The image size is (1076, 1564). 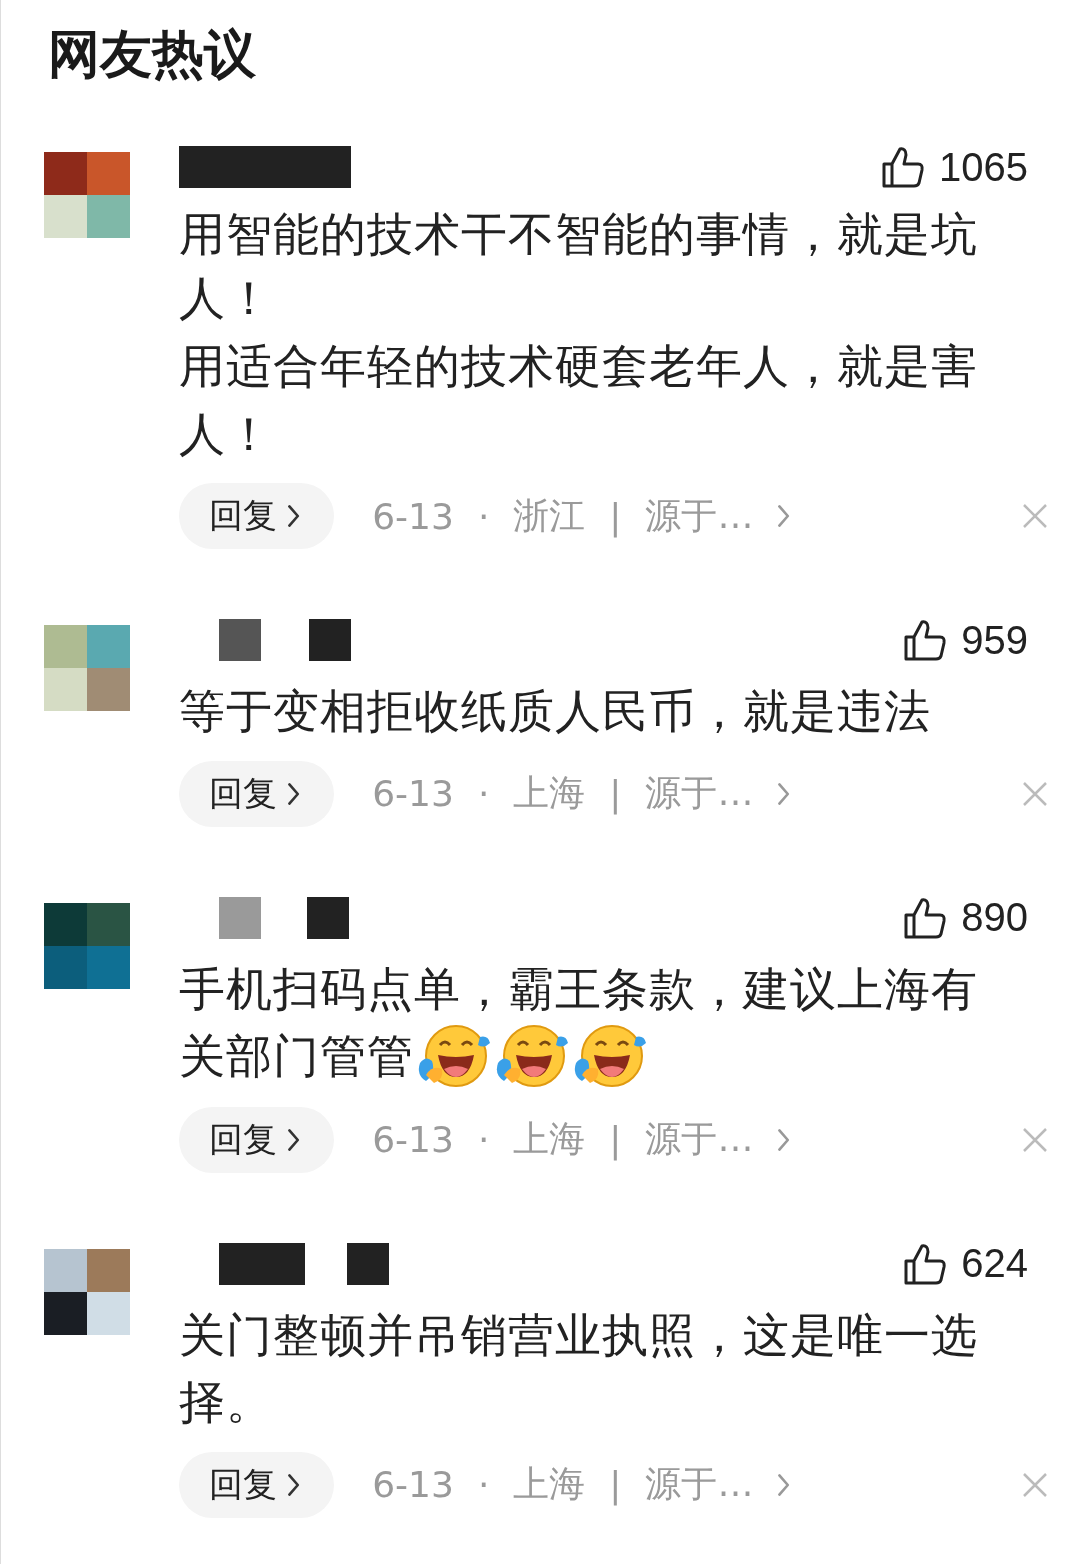 What do you see at coordinates (983, 167) in the screenshot?
I see `like-count: 1065` at bounding box center [983, 167].